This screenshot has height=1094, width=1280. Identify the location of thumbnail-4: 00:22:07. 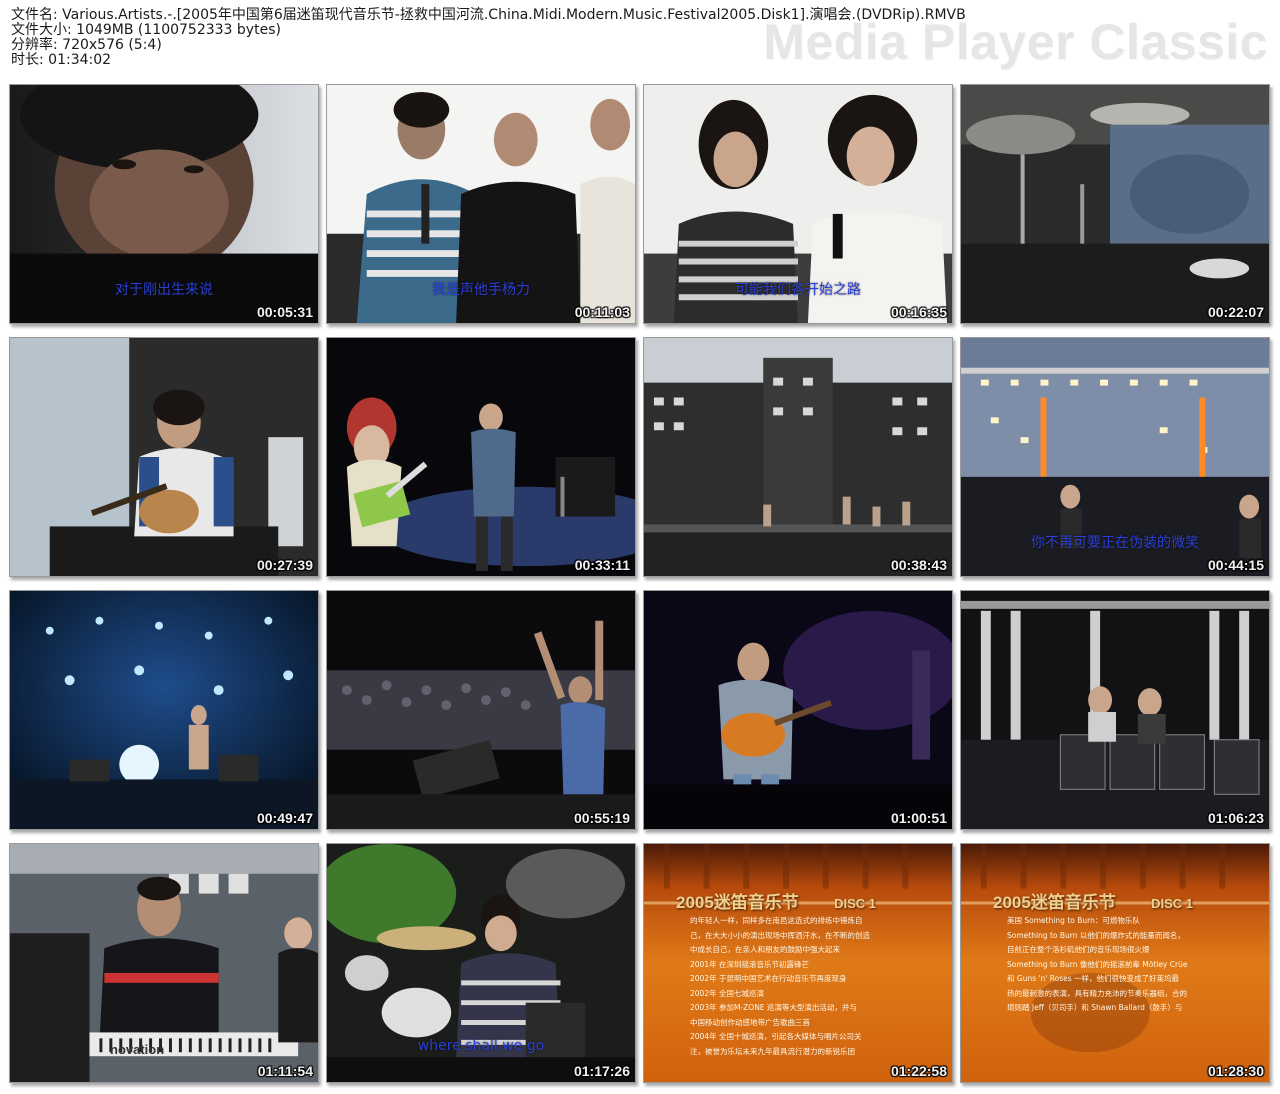
(1115, 204).